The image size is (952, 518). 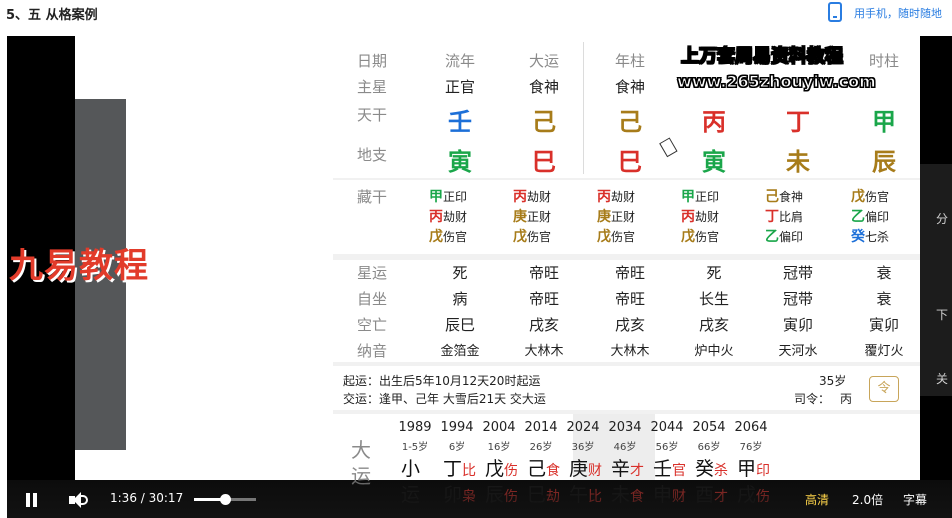 I want to click on hidden-stem-item: 丁比肩, so click(x=784, y=216).